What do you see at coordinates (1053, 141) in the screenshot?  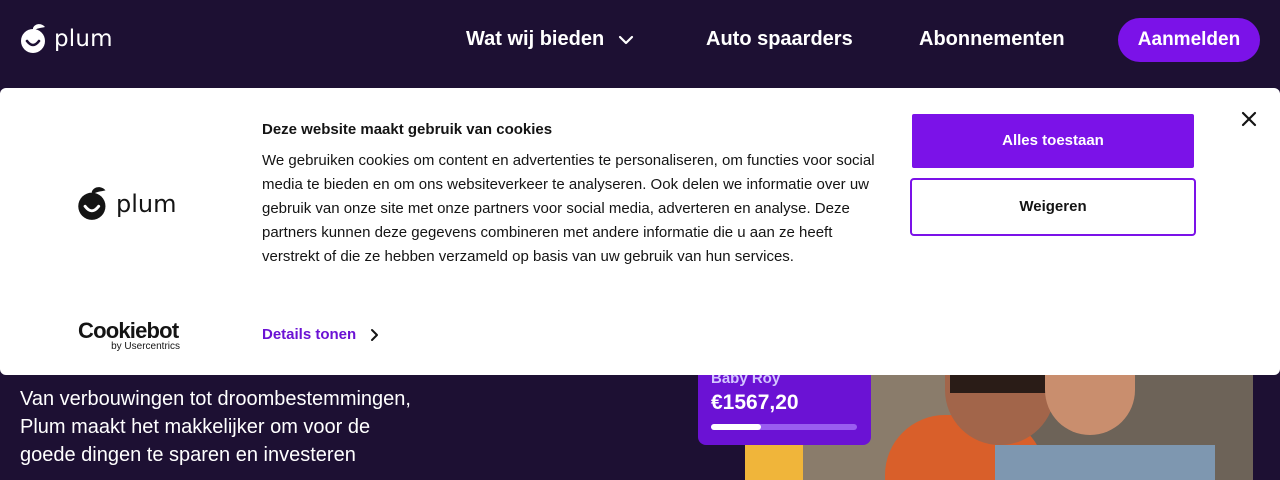 I see `allow-all-button: Alles toestaan` at bounding box center [1053, 141].